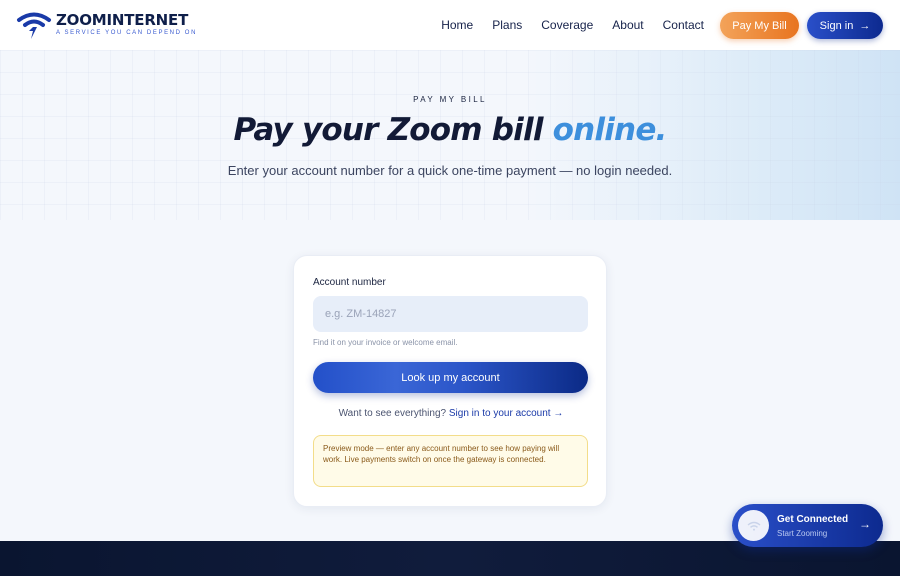 This screenshot has width=900, height=576. I want to click on sign-in-button: Sign in →, so click(845, 25).